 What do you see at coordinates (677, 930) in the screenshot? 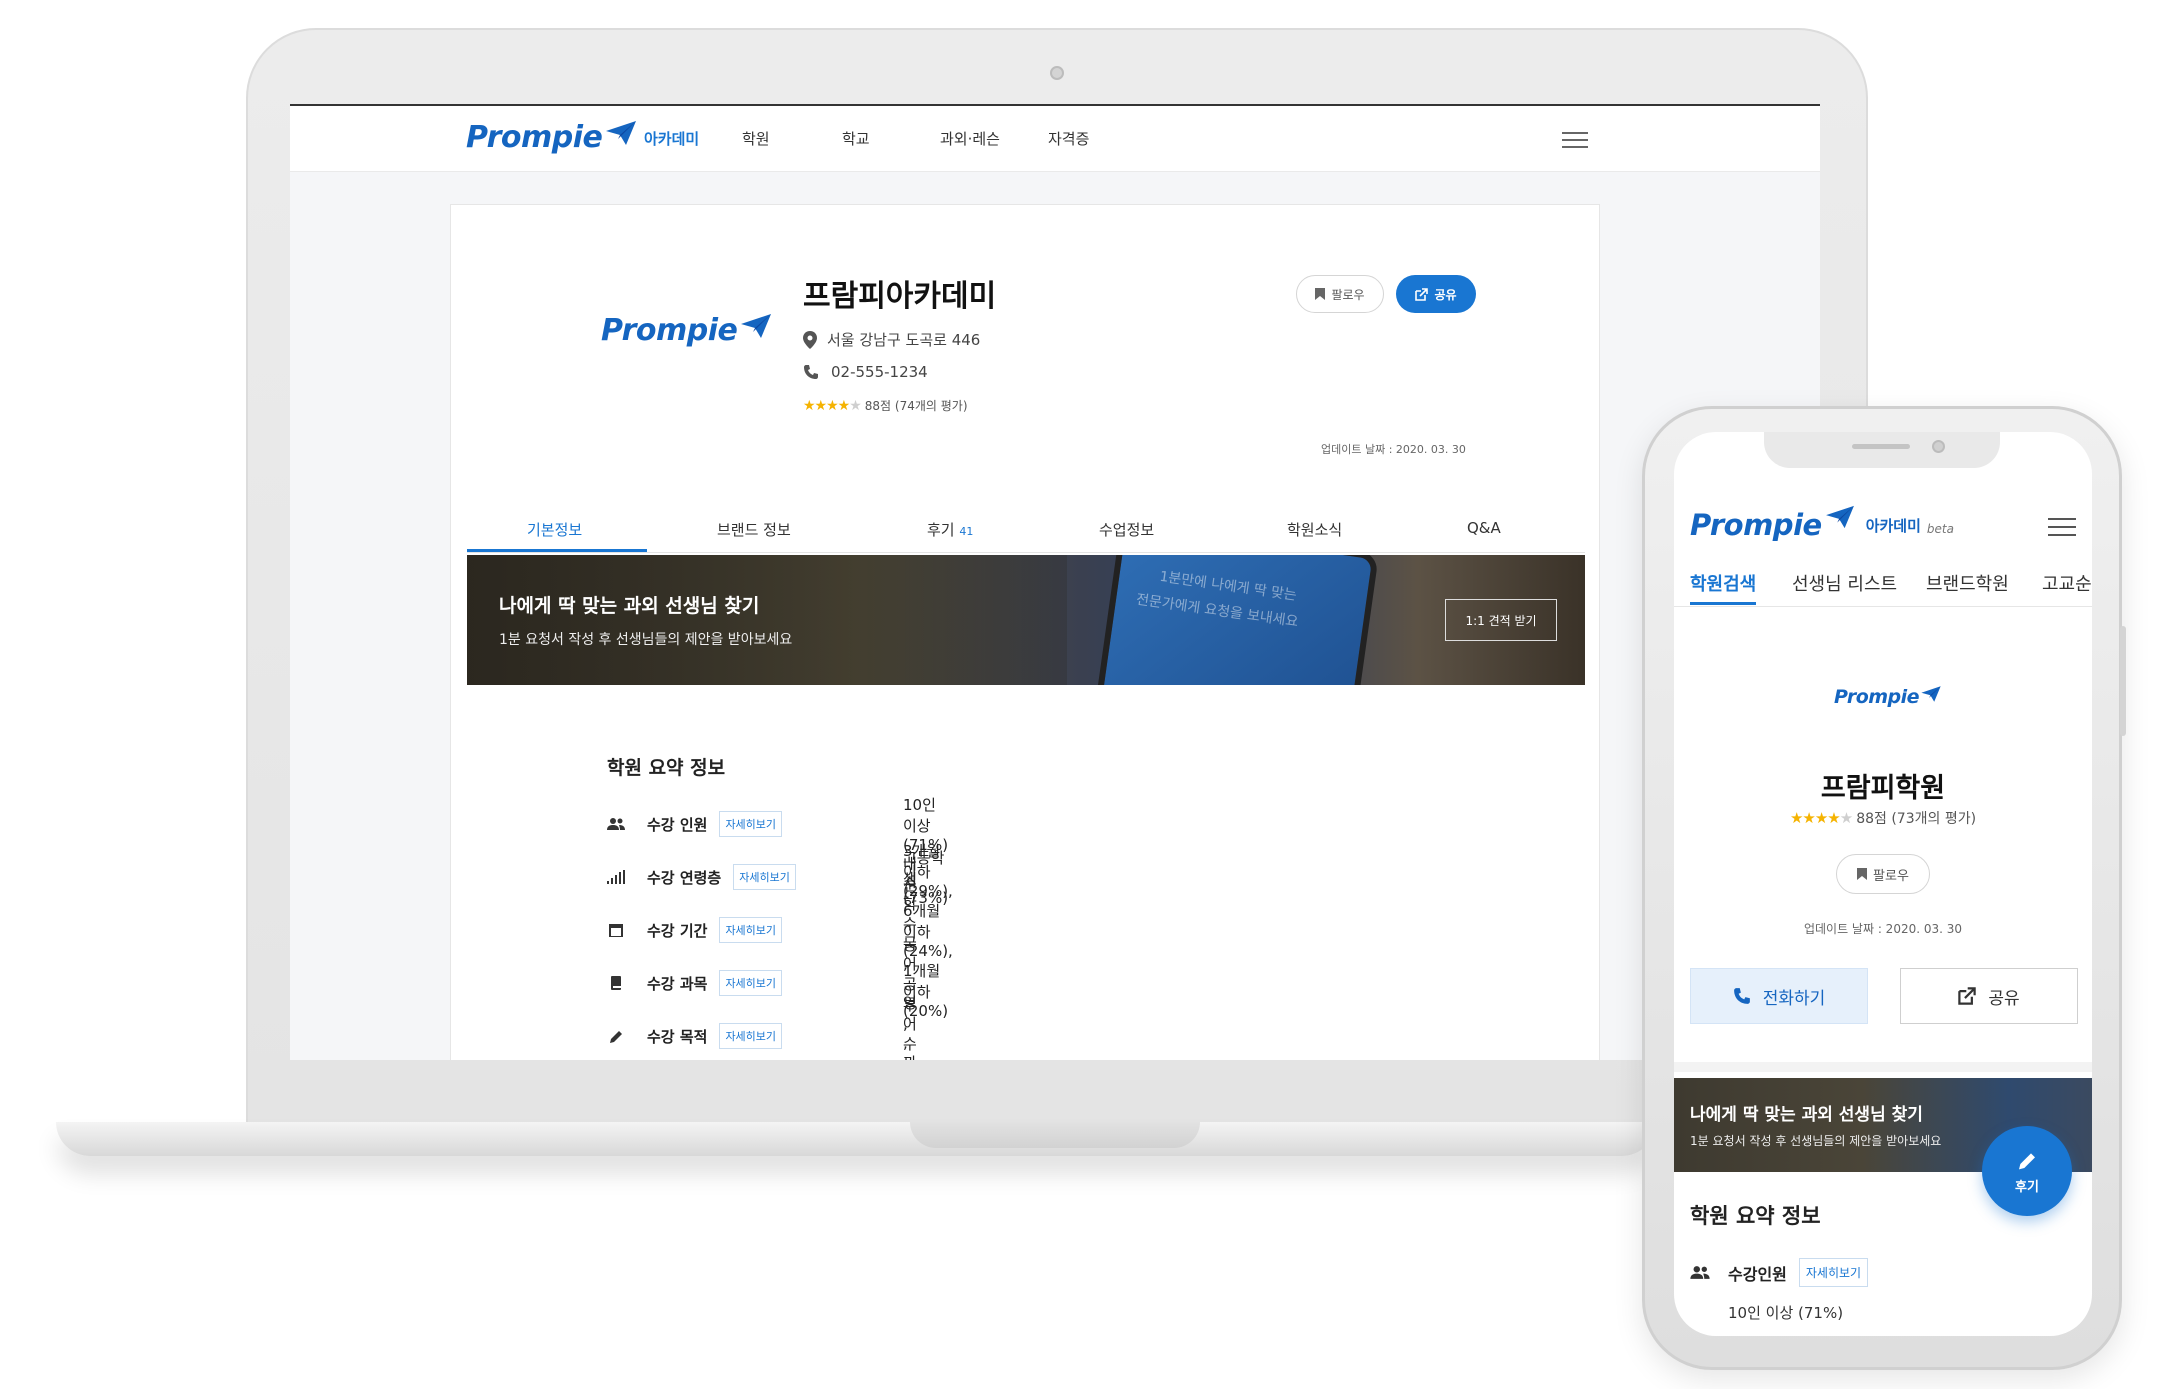
I see `summary-label: 수강 기간` at bounding box center [677, 930].